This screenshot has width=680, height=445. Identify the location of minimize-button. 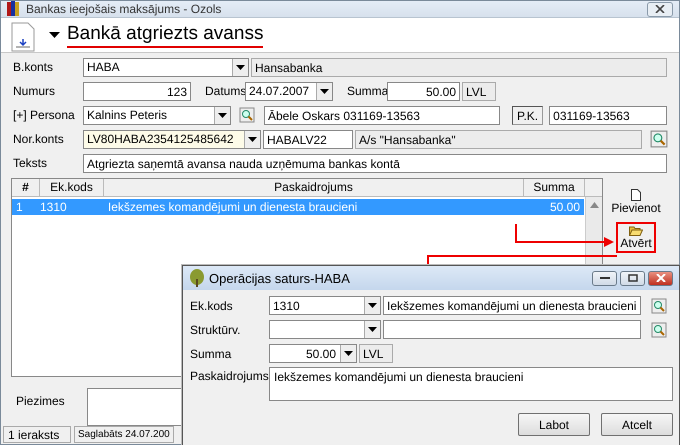
(604, 278).